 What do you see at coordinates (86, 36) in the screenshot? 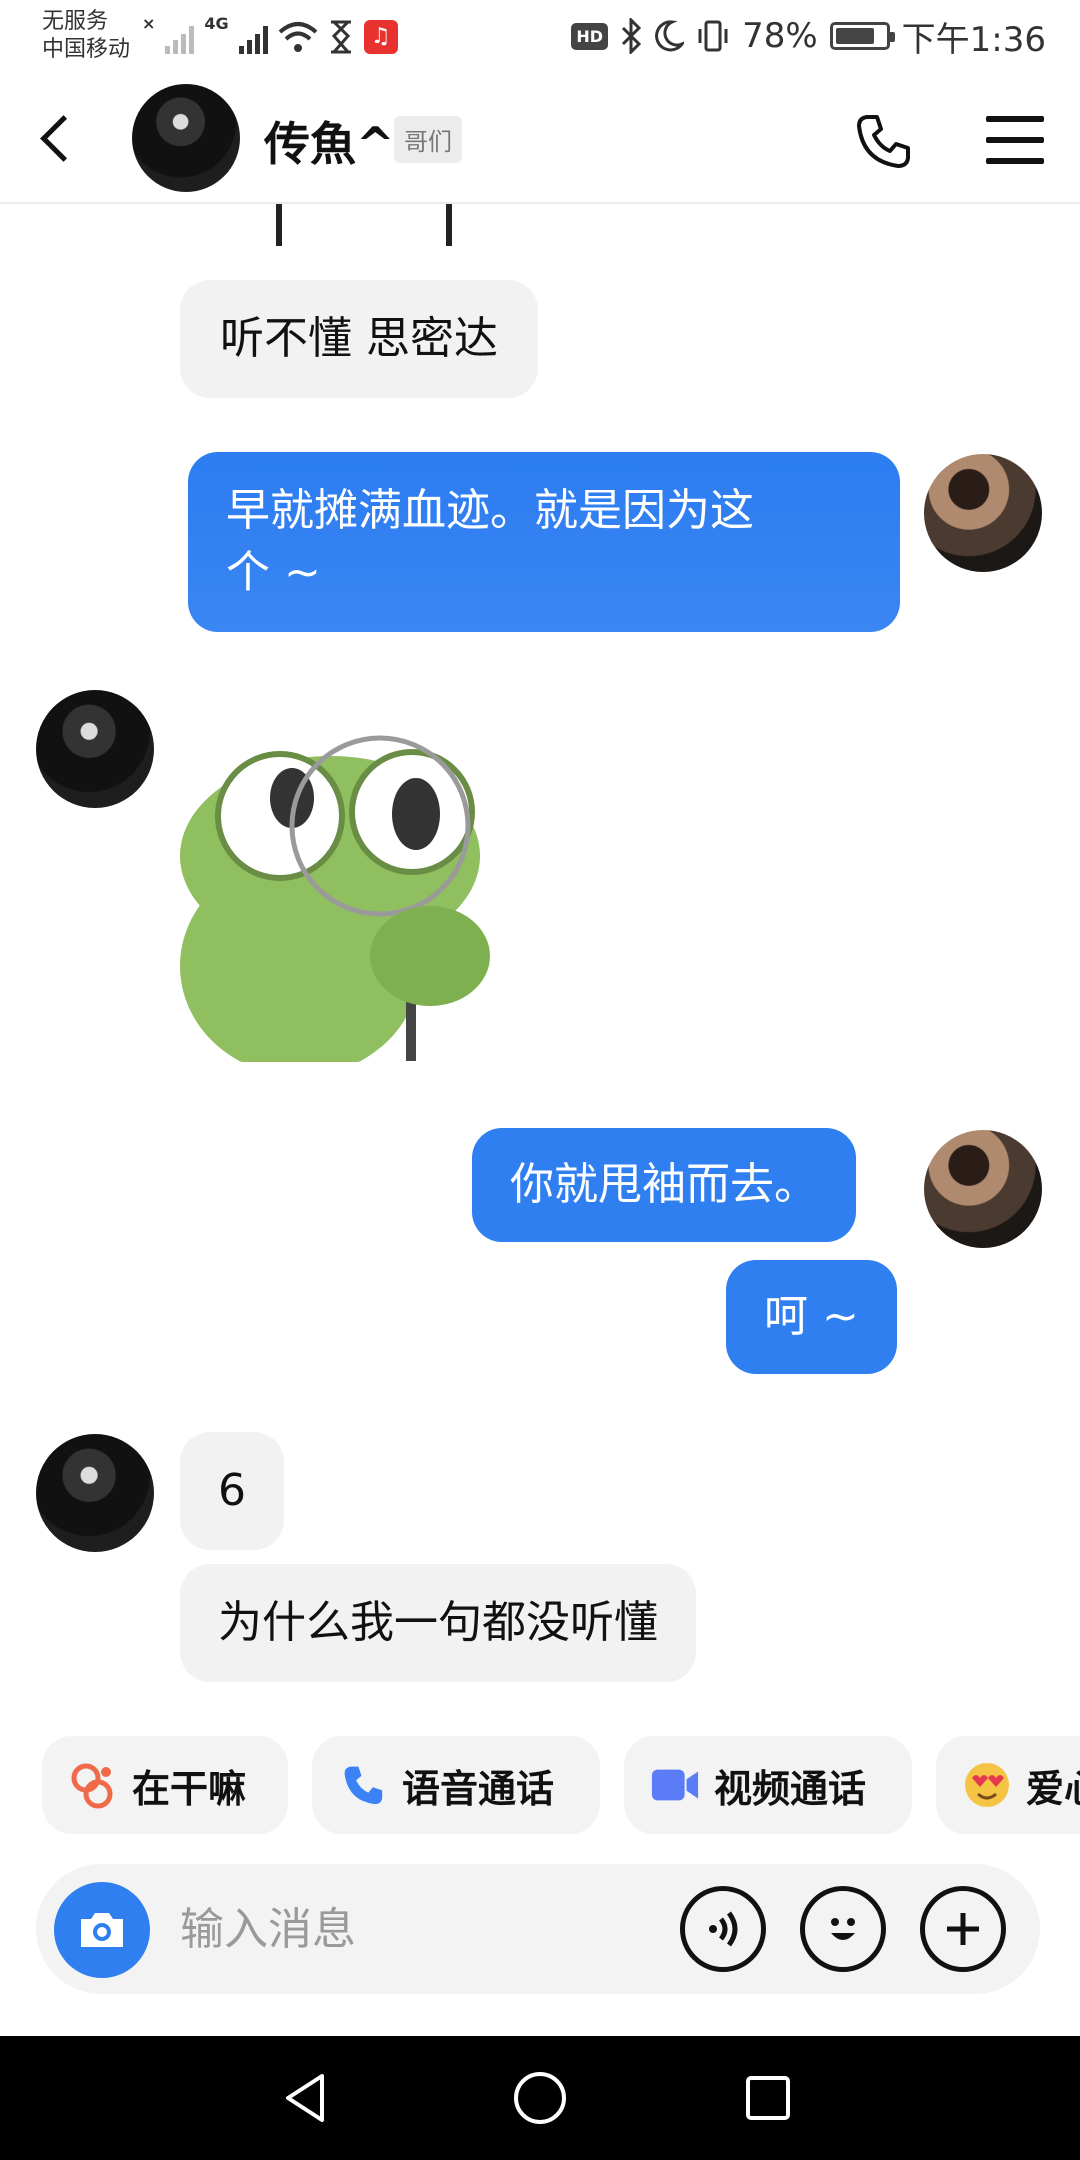
I see `carrier-info: 无服务 中国移动` at bounding box center [86, 36].